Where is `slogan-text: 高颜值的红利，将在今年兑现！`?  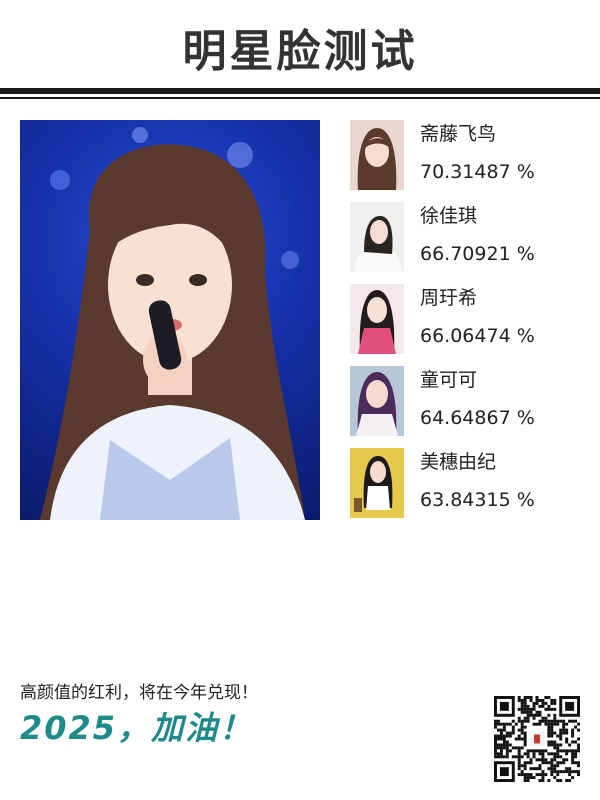 slogan-text: 高颜值的红利，将在今年兑现！ is located at coordinates (139, 693).